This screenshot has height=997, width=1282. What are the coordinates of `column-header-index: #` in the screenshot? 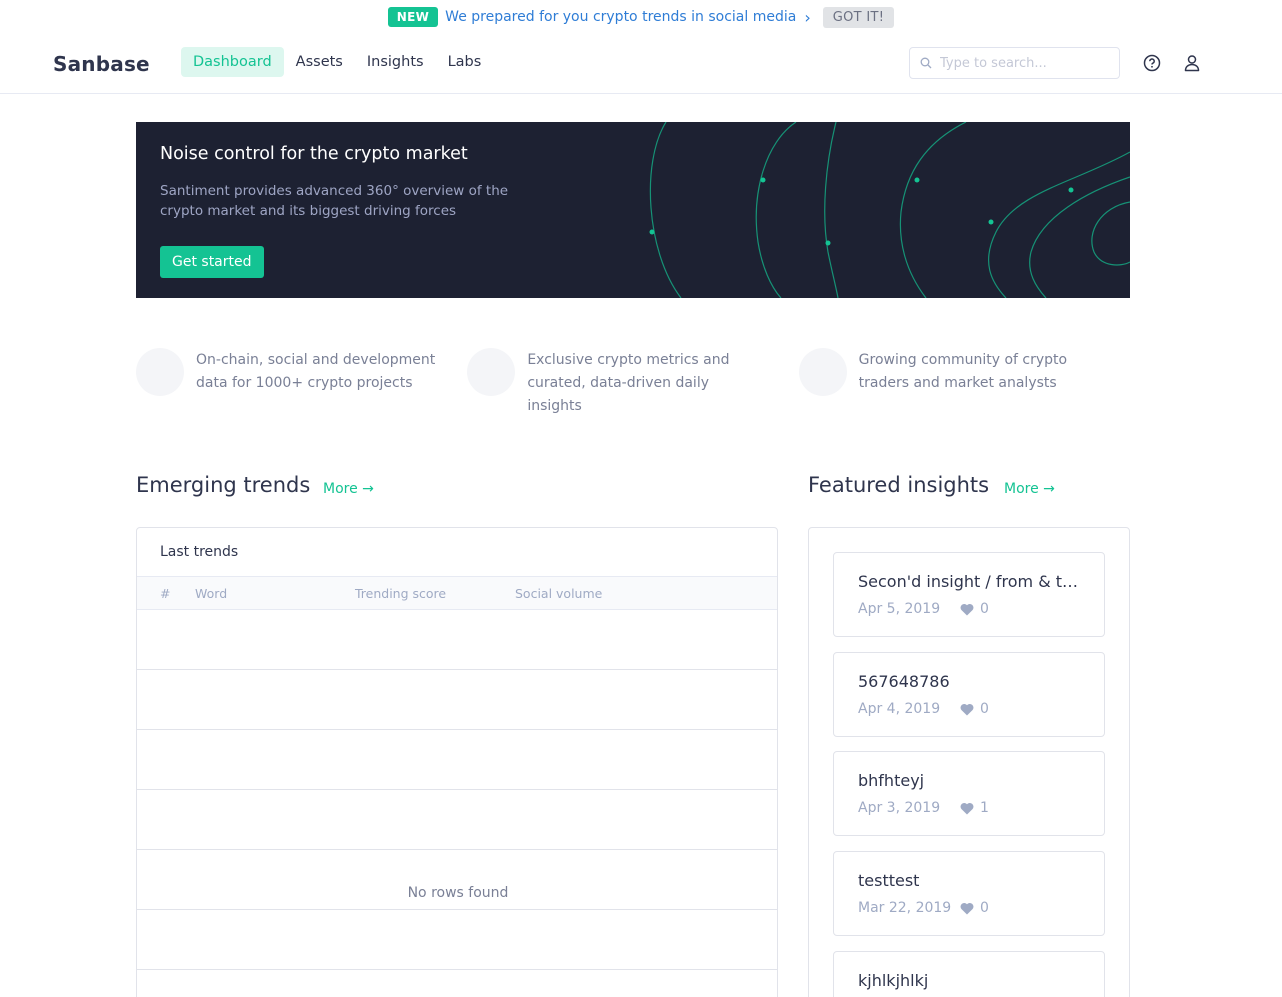 It's located at (165, 593).